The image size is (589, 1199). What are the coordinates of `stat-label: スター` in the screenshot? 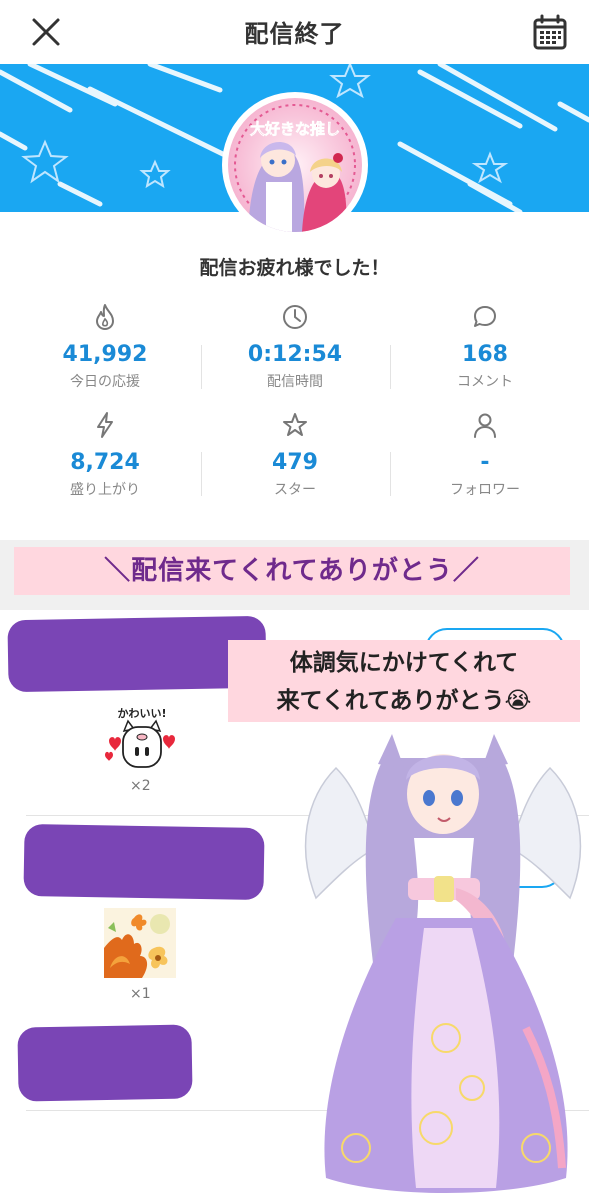 It's located at (295, 490).